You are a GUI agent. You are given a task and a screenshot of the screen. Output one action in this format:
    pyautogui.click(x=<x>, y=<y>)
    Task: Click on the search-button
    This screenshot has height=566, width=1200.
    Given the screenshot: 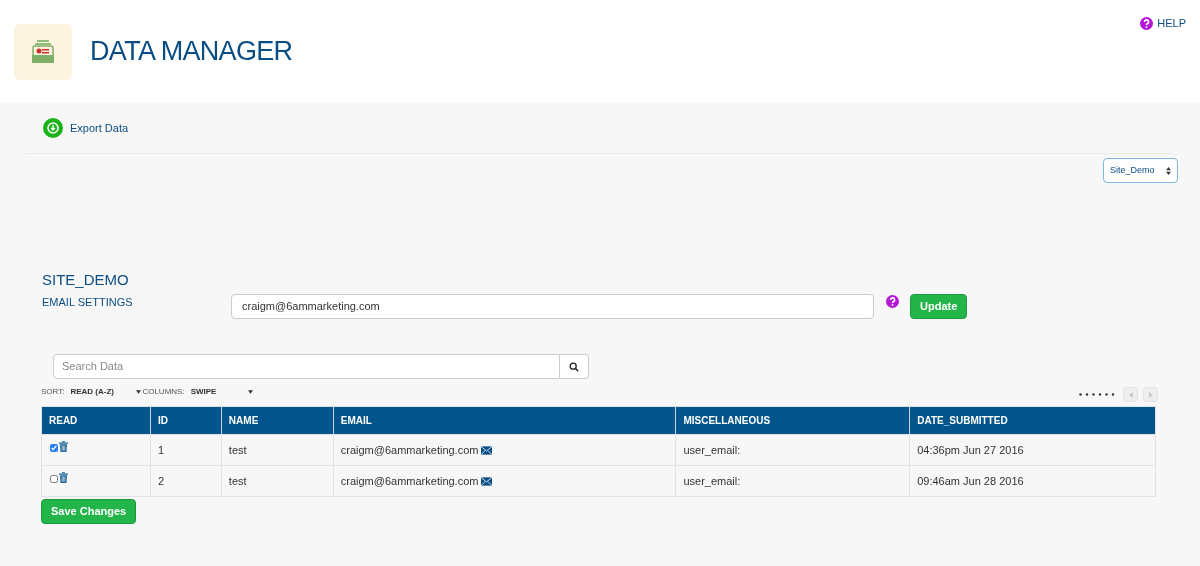 What is the action you would take?
    pyautogui.click(x=574, y=366)
    